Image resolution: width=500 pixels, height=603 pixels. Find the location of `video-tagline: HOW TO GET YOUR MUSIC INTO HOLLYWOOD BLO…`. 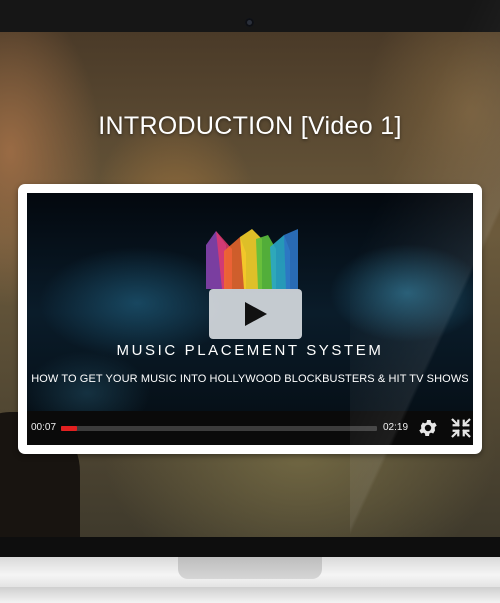

video-tagline: HOW TO GET YOUR MUSIC INTO HOLLYWOOD BLO… is located at coordinates (250, 379).